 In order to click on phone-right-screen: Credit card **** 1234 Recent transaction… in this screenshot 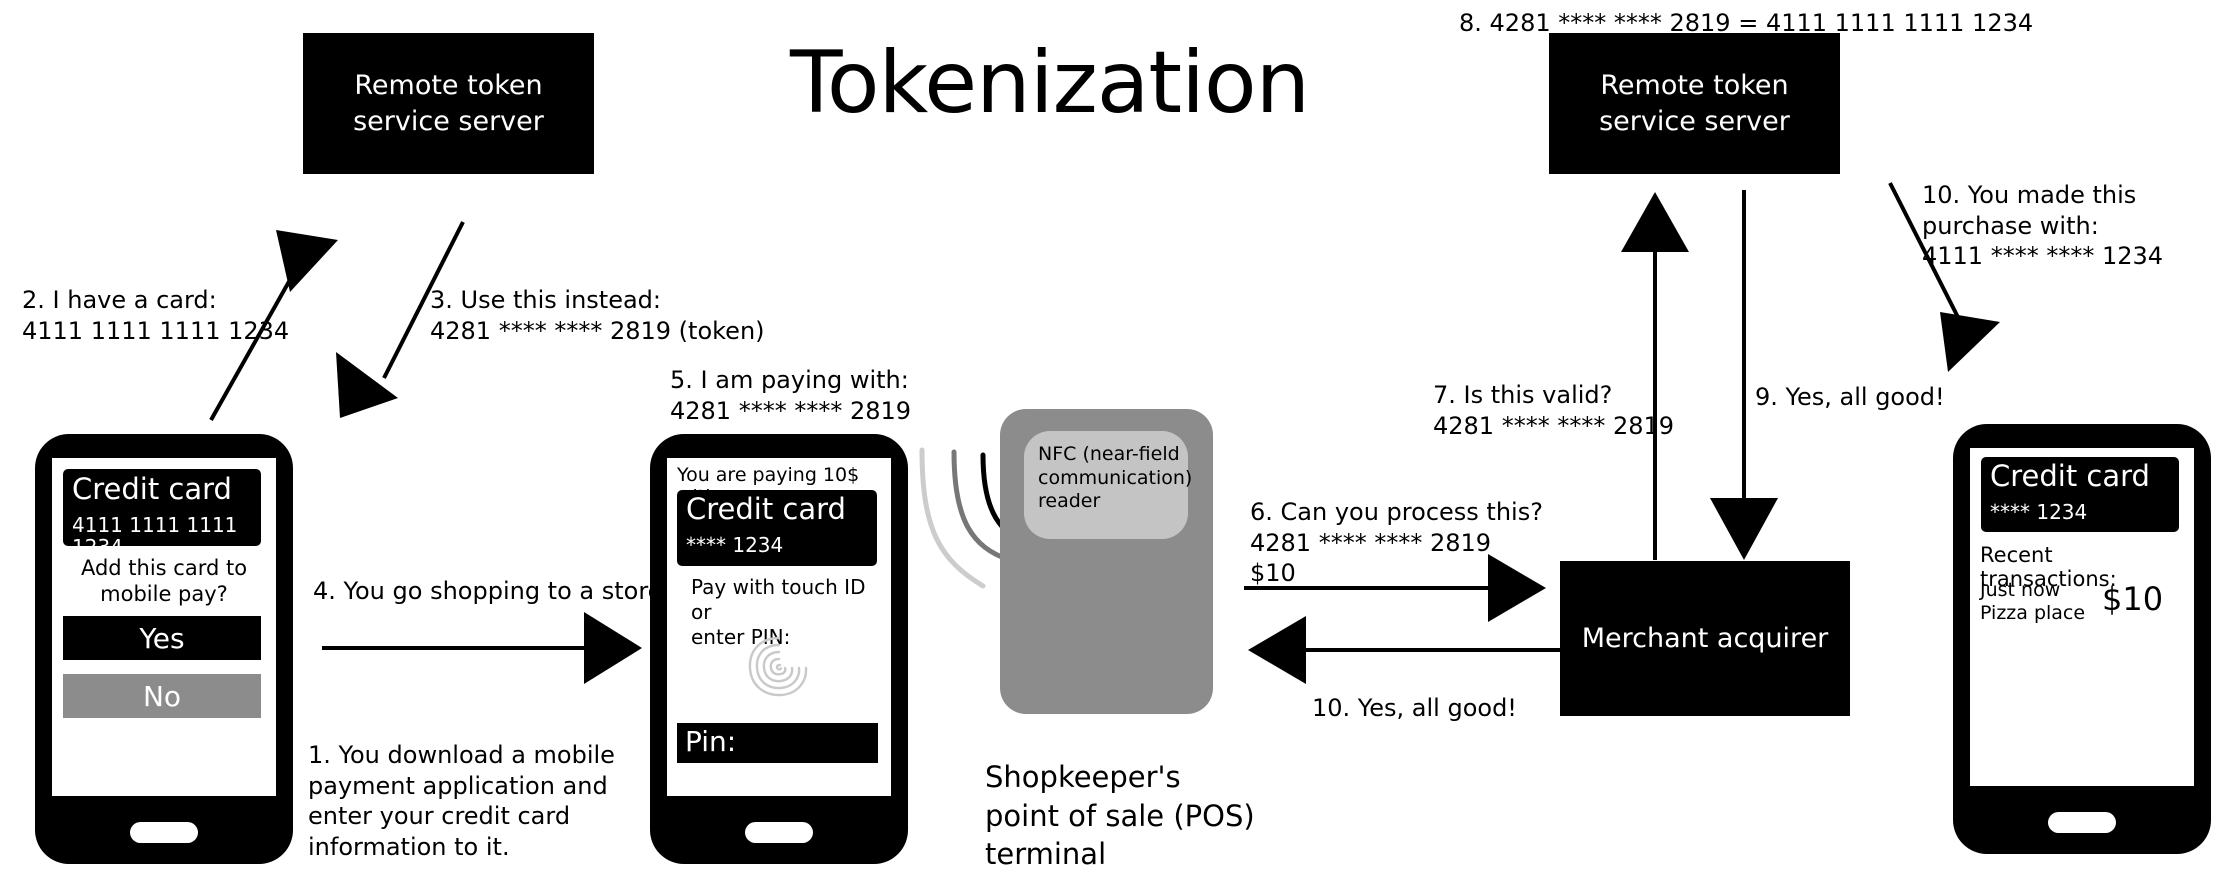, I will do `click(2082, 617)`.